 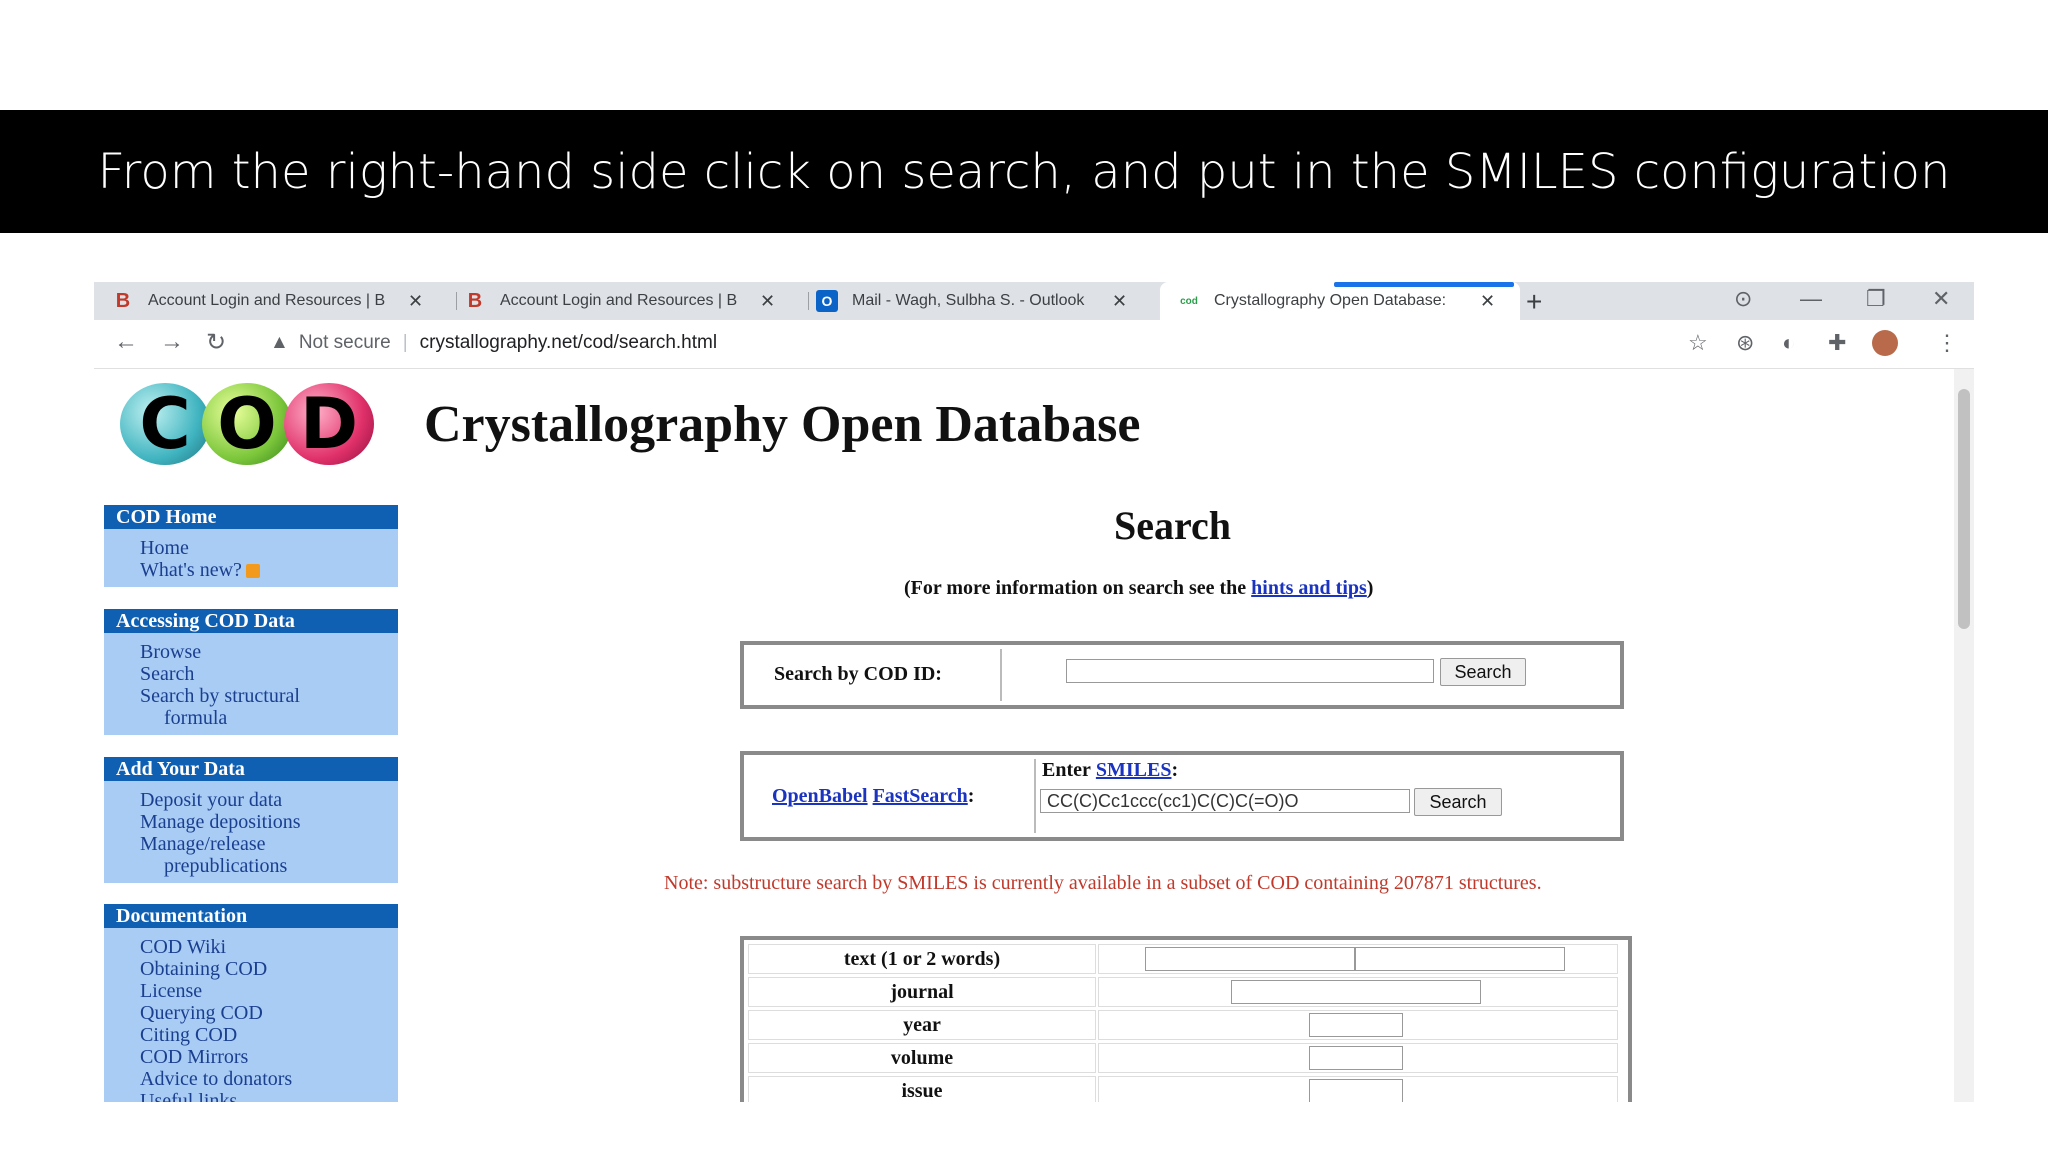 I want to click on logo-o: O, so click(x=247, y=424).